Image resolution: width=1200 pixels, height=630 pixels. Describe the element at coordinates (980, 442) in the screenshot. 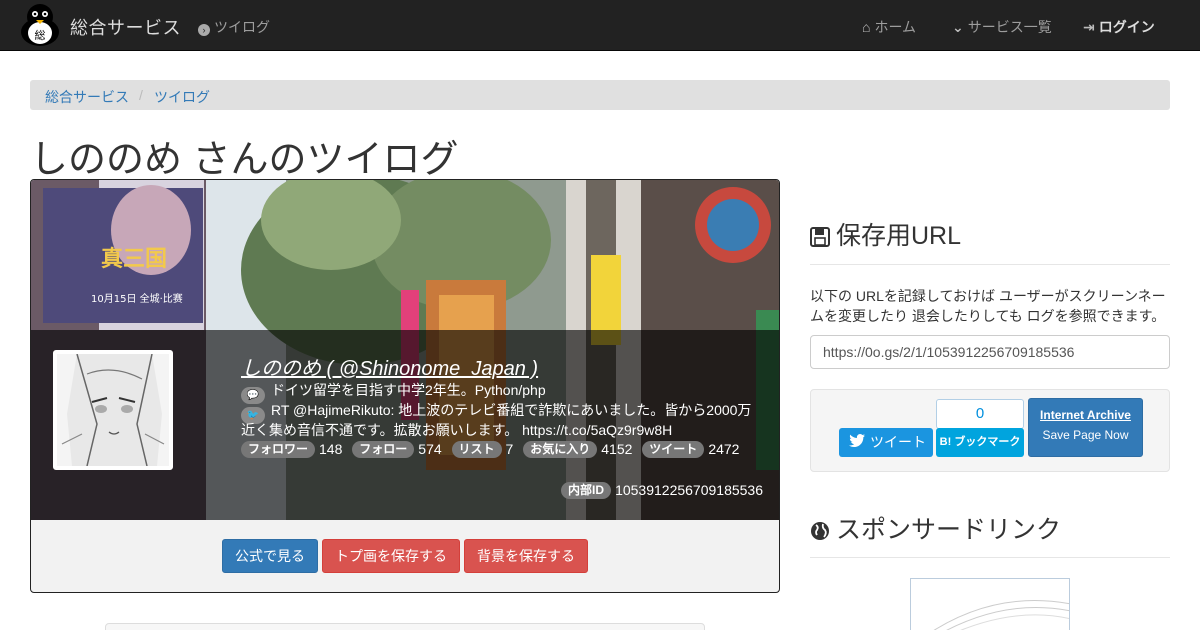

I see `hatena-bookmark-button: B! ブックマーク` at that location.